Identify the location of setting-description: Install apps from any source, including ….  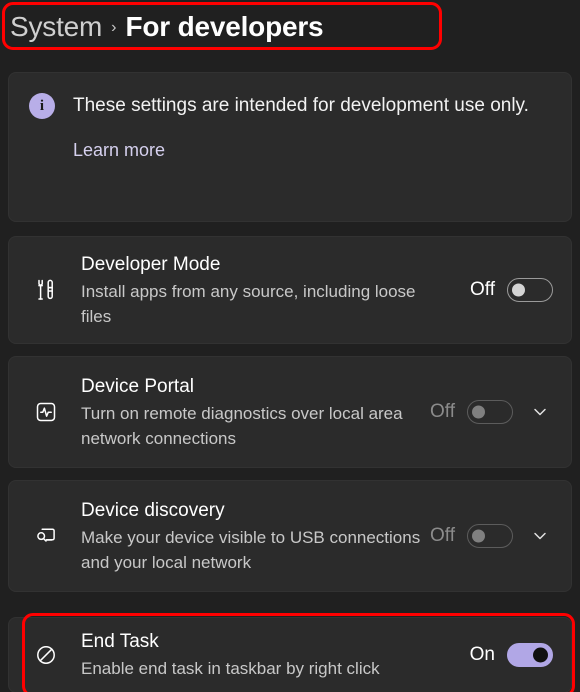
(248, 303).